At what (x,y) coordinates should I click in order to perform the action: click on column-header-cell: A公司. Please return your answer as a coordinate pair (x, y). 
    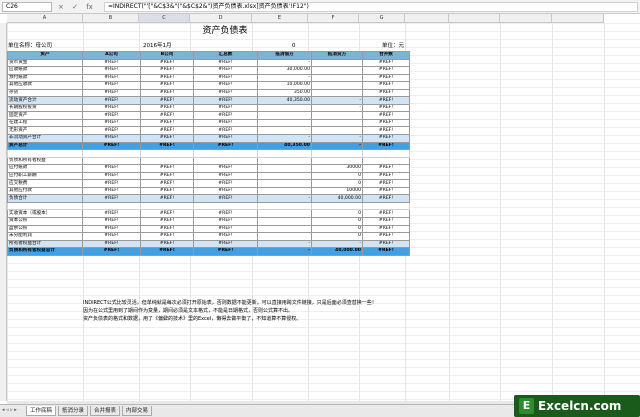
    Looking at the image, I should click on (111, 55).